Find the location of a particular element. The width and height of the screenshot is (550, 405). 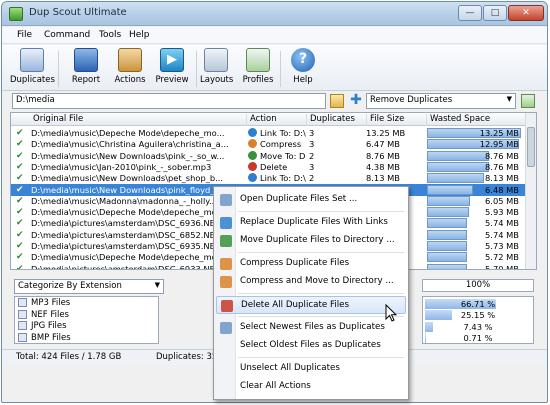

status-total: Total: 424 Files / 1.78 GB is located at coordinates (69, 357).